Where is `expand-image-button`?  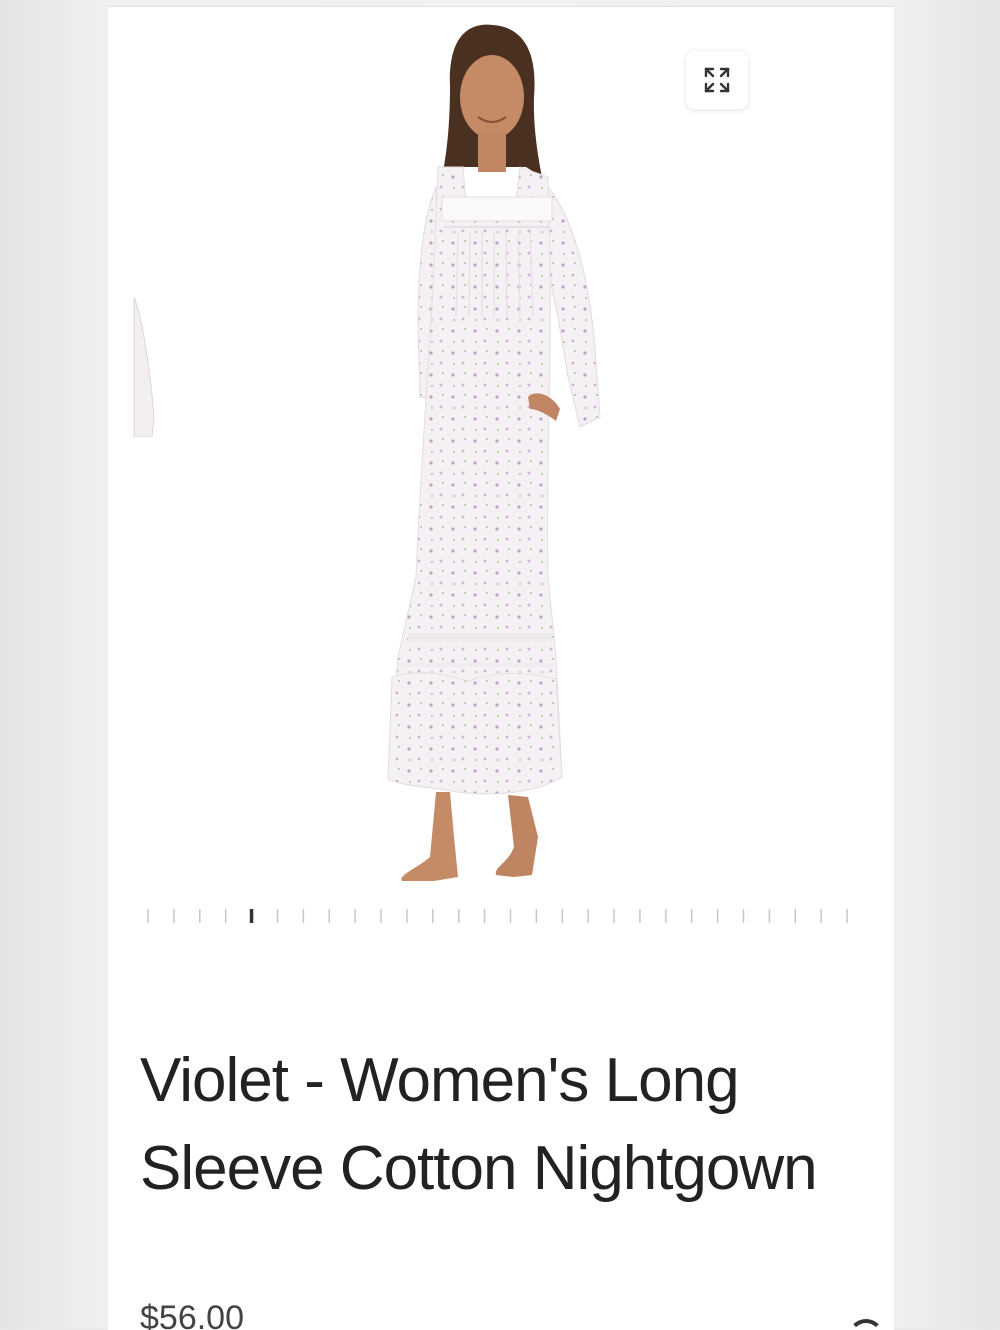
expand-image-button is located at coordinates (717, 80).